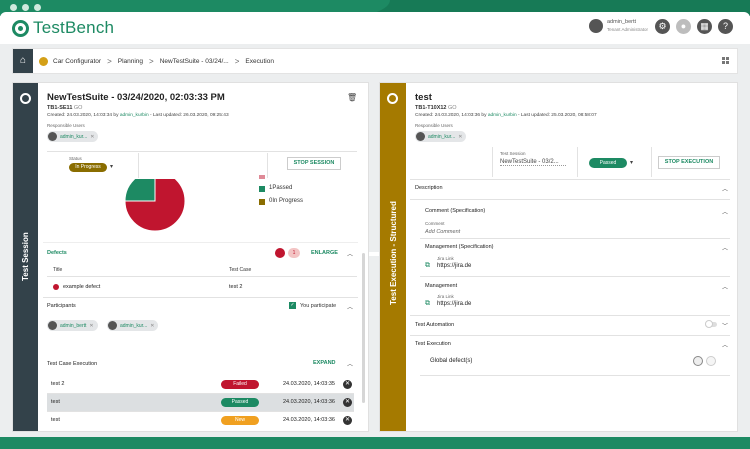 The height and width of the screenshot is (449, 750). Describe the element at coordinates (442, 232) in the screenshot. I see `add-comment-field: Add Comment` at that location.